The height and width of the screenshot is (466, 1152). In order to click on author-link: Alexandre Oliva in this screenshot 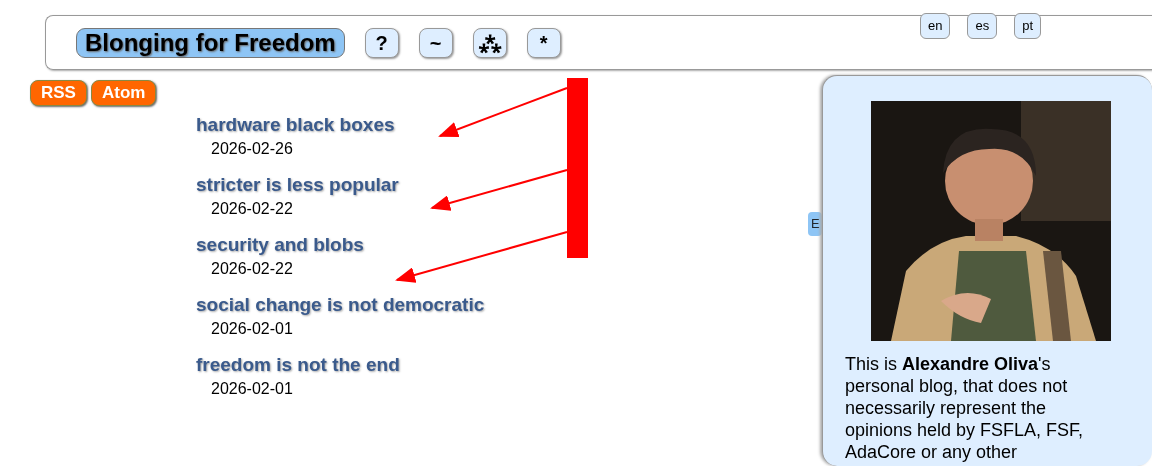, I will do `click(970, 364)`.